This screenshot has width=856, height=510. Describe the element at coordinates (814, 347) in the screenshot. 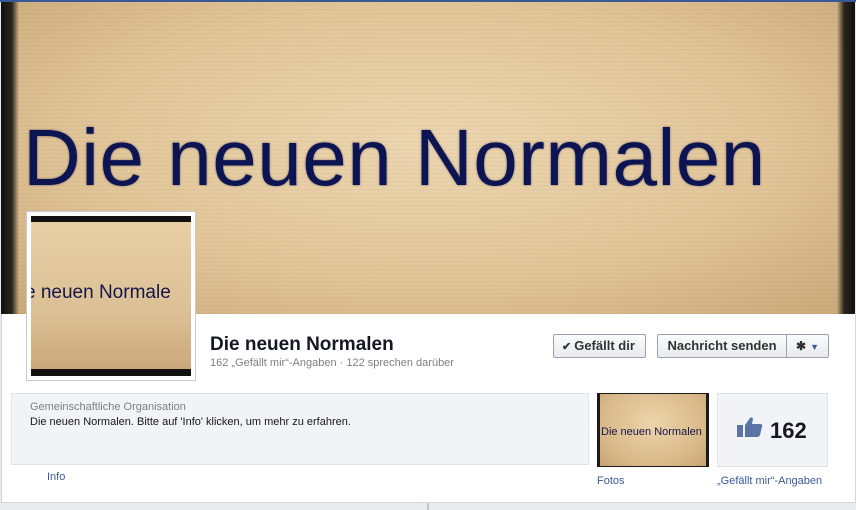

I see `caret-down-icon: ▼` at that location.